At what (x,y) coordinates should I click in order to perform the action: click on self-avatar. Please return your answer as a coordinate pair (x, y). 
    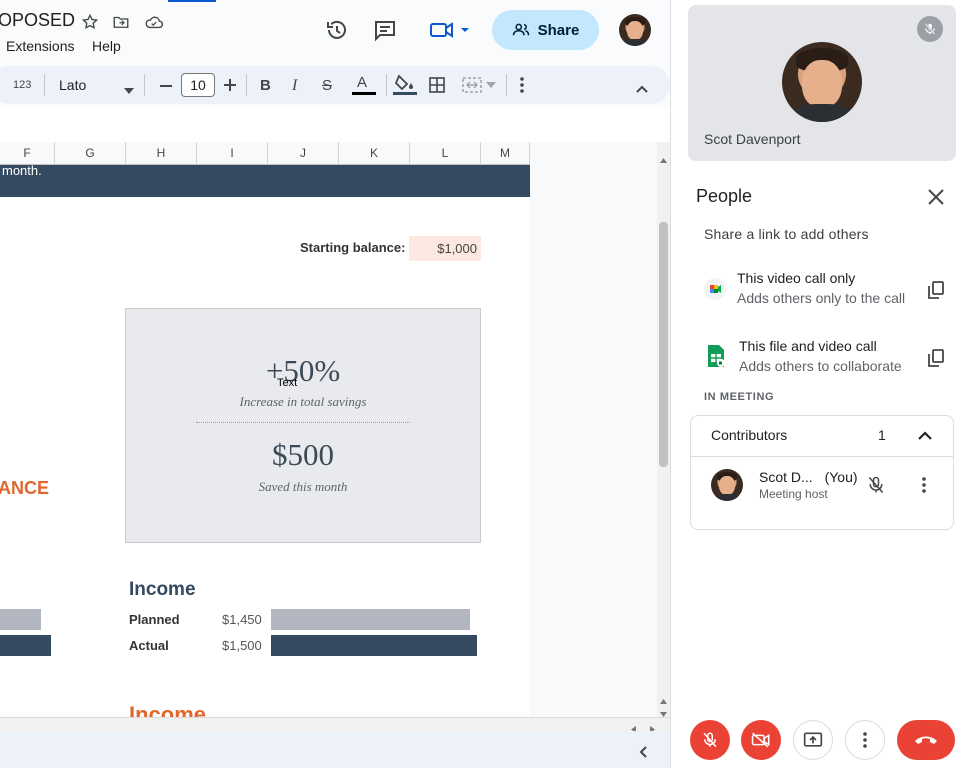
    Looking at the image, I should click on (822, 82).